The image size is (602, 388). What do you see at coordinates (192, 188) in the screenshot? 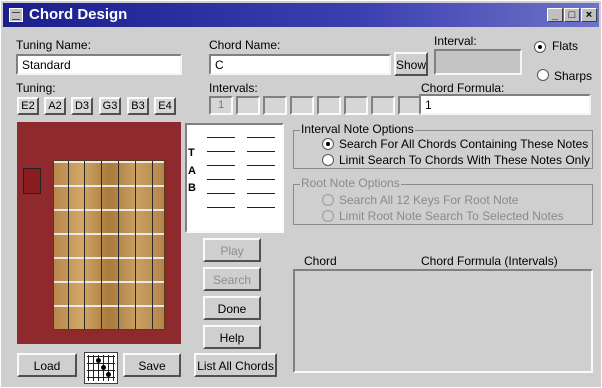
I see `tab-letter-b: B` at bounding box center [192, 188].